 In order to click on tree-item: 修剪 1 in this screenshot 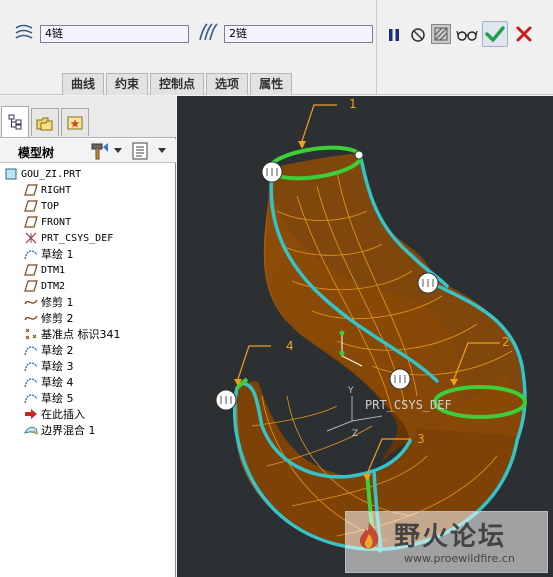, I will do `click(49, 302)`.